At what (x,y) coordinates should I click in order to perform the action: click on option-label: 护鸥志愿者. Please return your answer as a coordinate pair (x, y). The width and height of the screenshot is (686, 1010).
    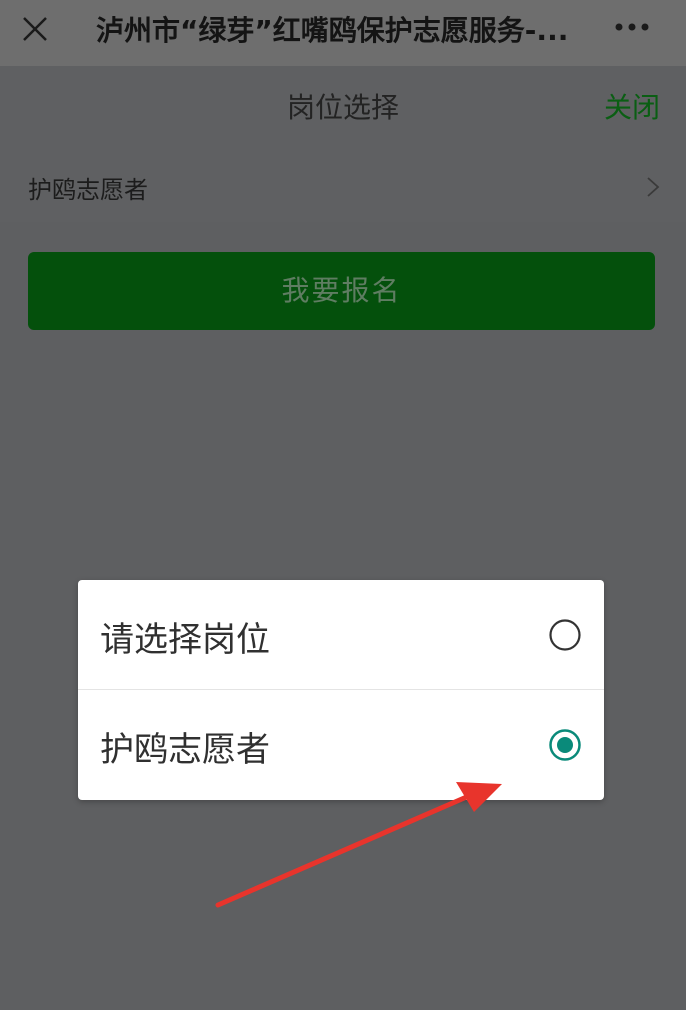
    Looking at the image, I should click on (185, 750).